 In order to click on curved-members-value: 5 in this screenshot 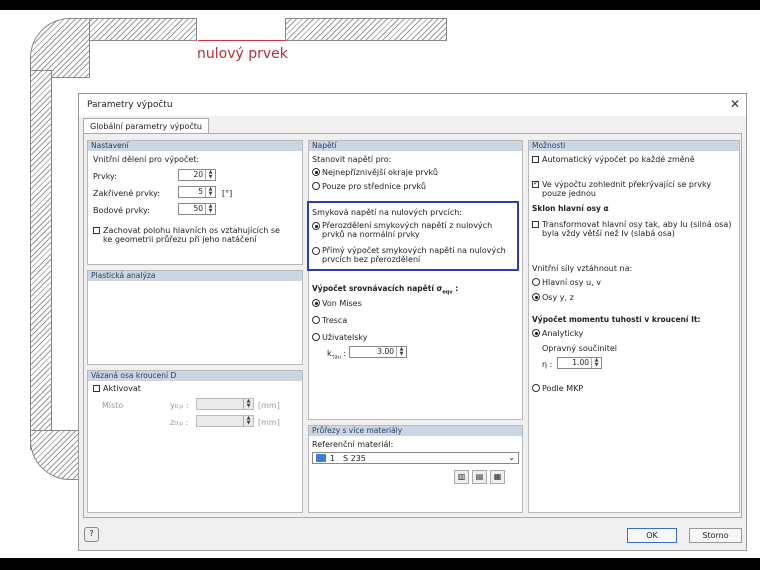, I will do `click(200, 191)`.